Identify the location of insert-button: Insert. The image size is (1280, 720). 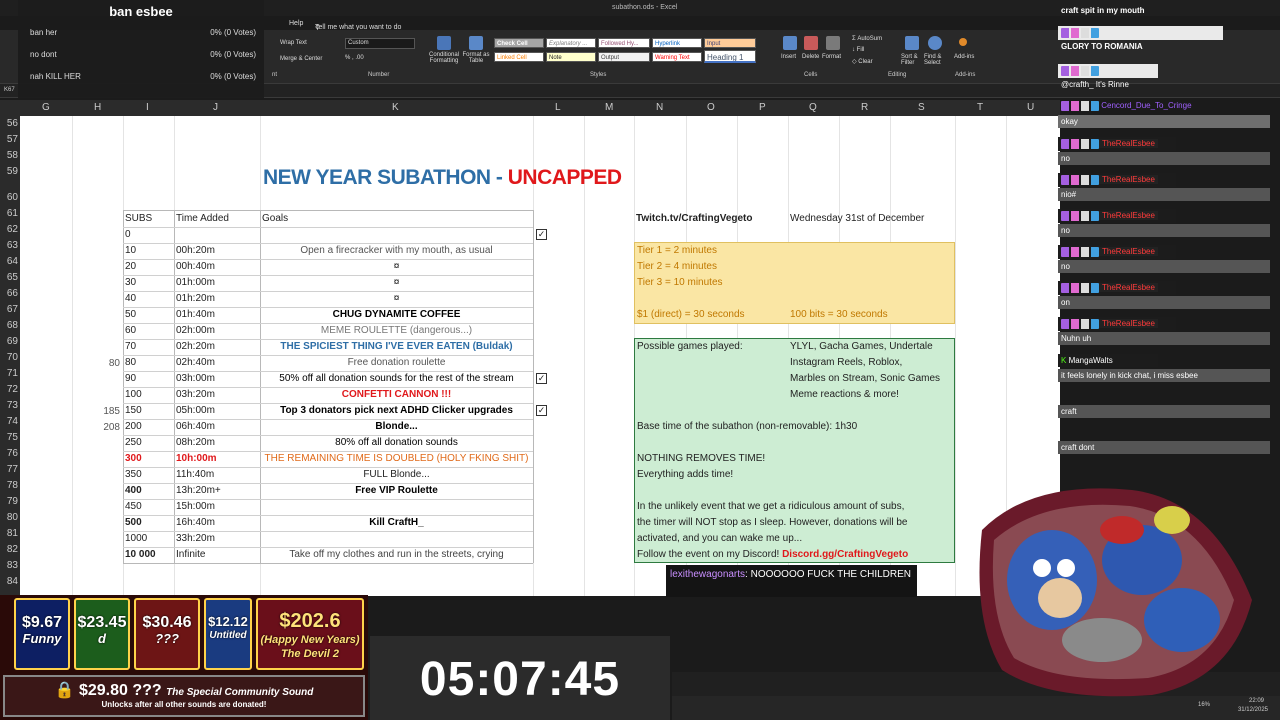
(788, 57).